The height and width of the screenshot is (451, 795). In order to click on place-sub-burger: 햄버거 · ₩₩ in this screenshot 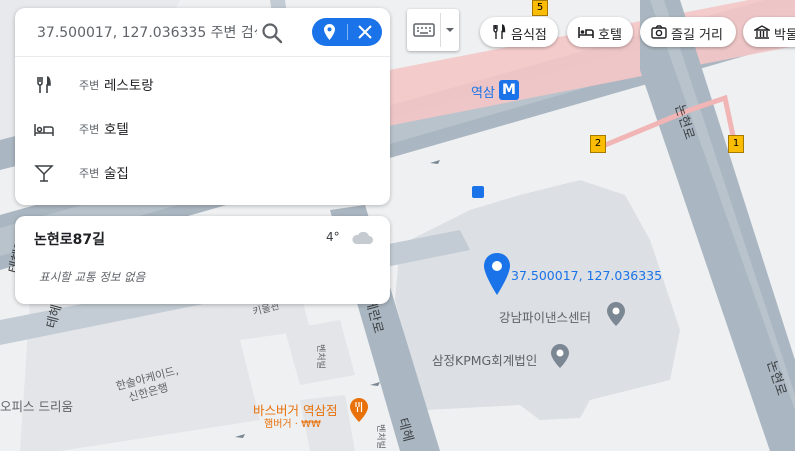, I will do `click(292, 424)`.